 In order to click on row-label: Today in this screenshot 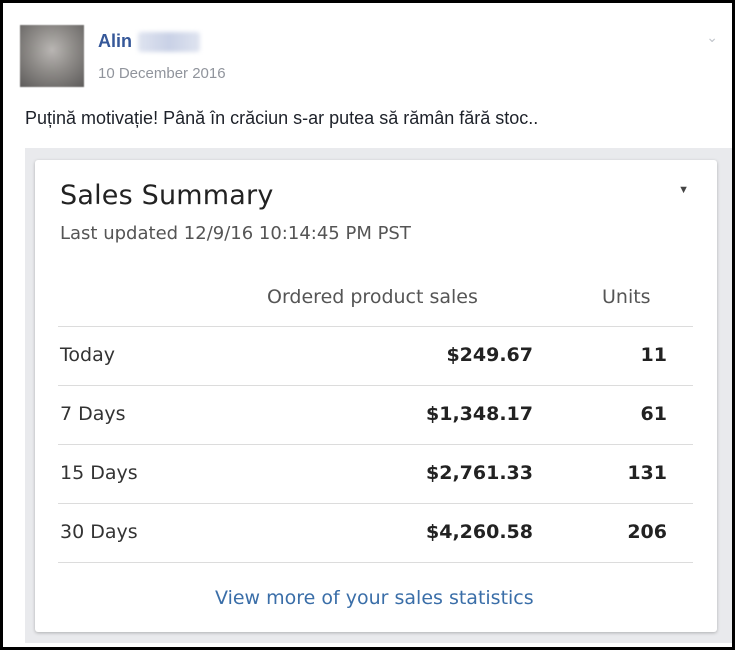, I will do `click(87, 355)`.